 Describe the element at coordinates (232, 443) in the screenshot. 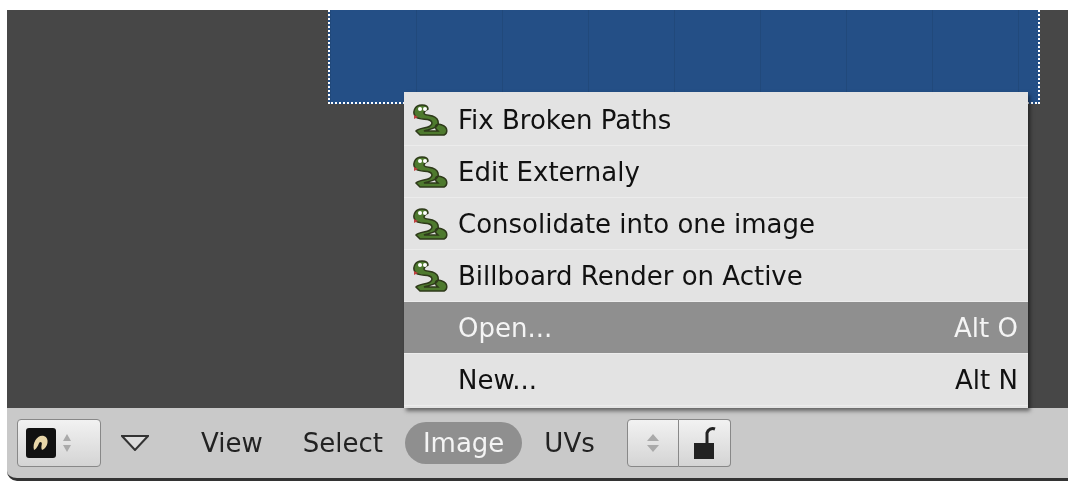

I see `header-menu: View` at that location.